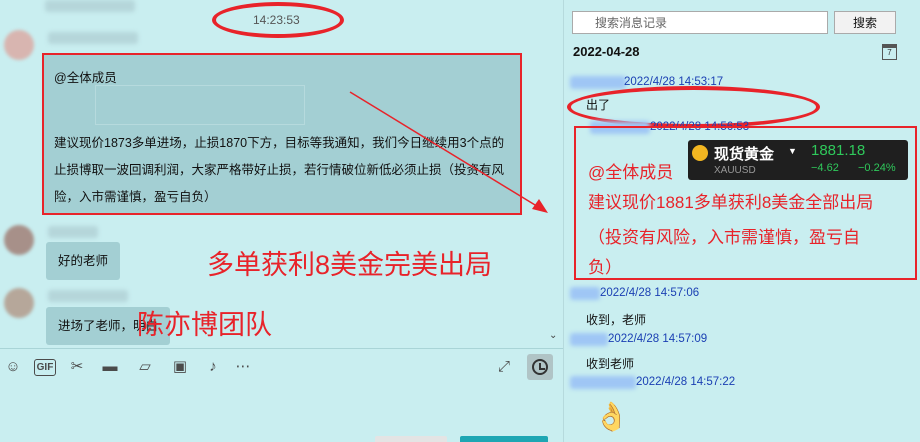  What do you see at coordinates (700, 22) in the screenshot?
I see `search-input` at bounding box center [700, 22].